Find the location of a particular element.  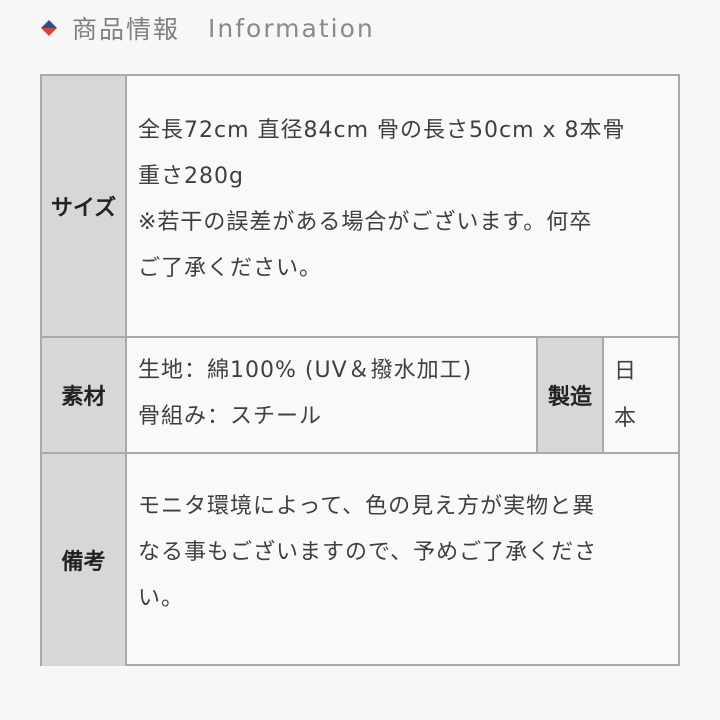

notes-line: い。 is located at coordinates (161, 598).